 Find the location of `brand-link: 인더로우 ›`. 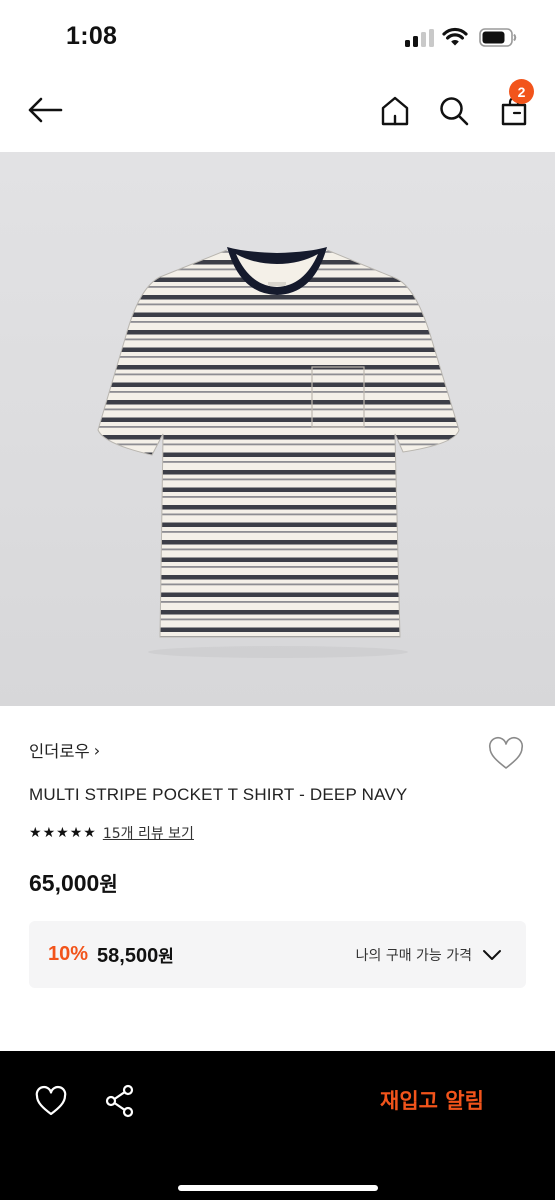

brand-link: 인더로우 › is located at coordinates (64, 750).